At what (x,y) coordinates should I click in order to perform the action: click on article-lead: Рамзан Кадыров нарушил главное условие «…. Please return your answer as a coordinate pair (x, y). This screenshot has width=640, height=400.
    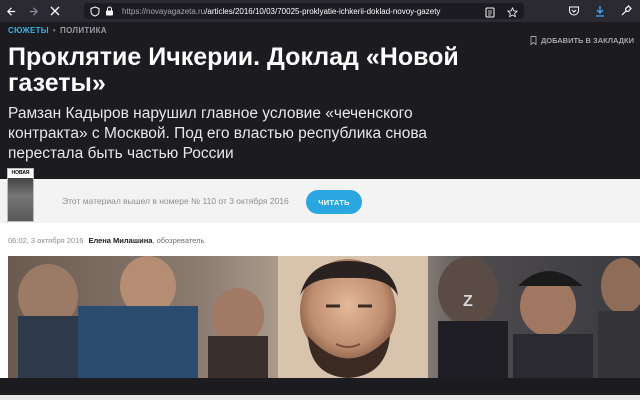
    Looking at the image, I should click on (218, 133).